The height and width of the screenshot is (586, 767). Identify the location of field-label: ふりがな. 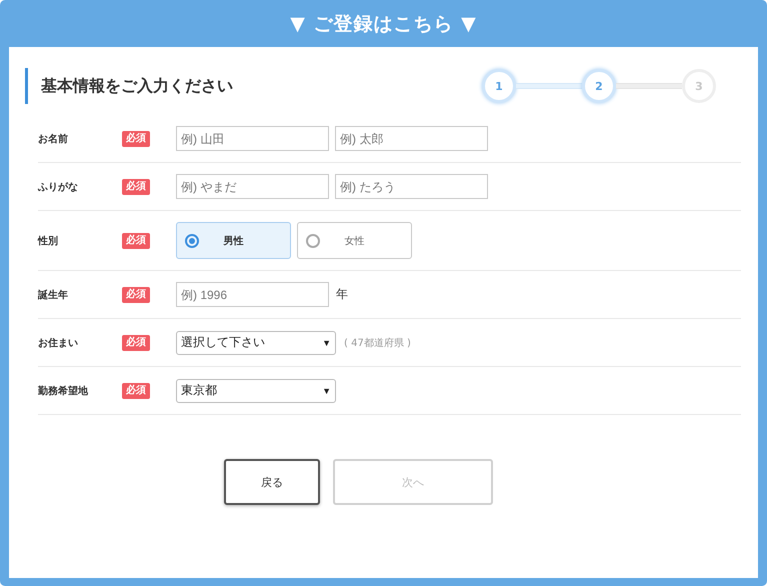
(58, 187).